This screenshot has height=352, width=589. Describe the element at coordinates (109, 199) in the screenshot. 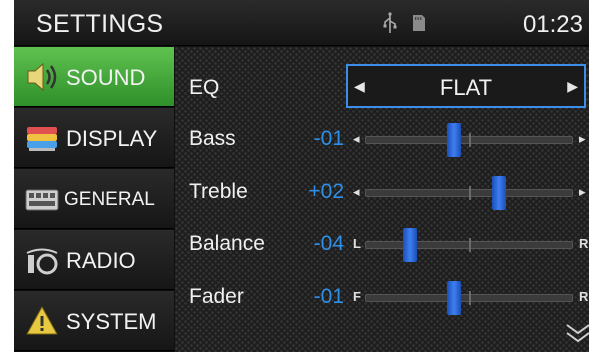

I see `sidebar-item-label: GENERAL` at that location.